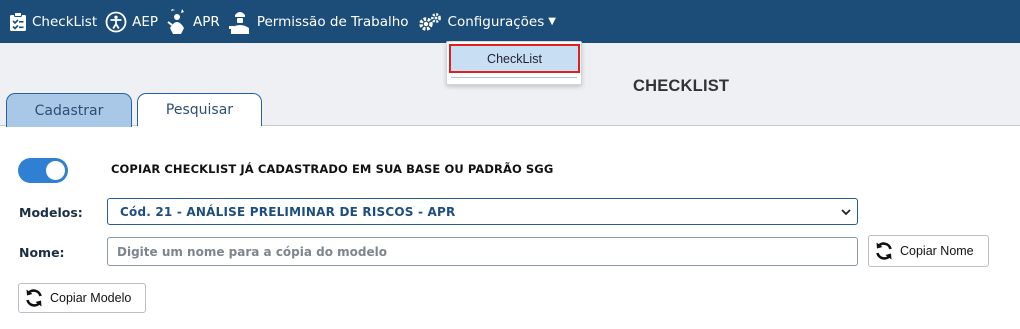 This screenshot has height=329, width=1020. Describe the element at coordinates (65, 21) in the screenshot. I see `nav-label: CheckList` at that location.